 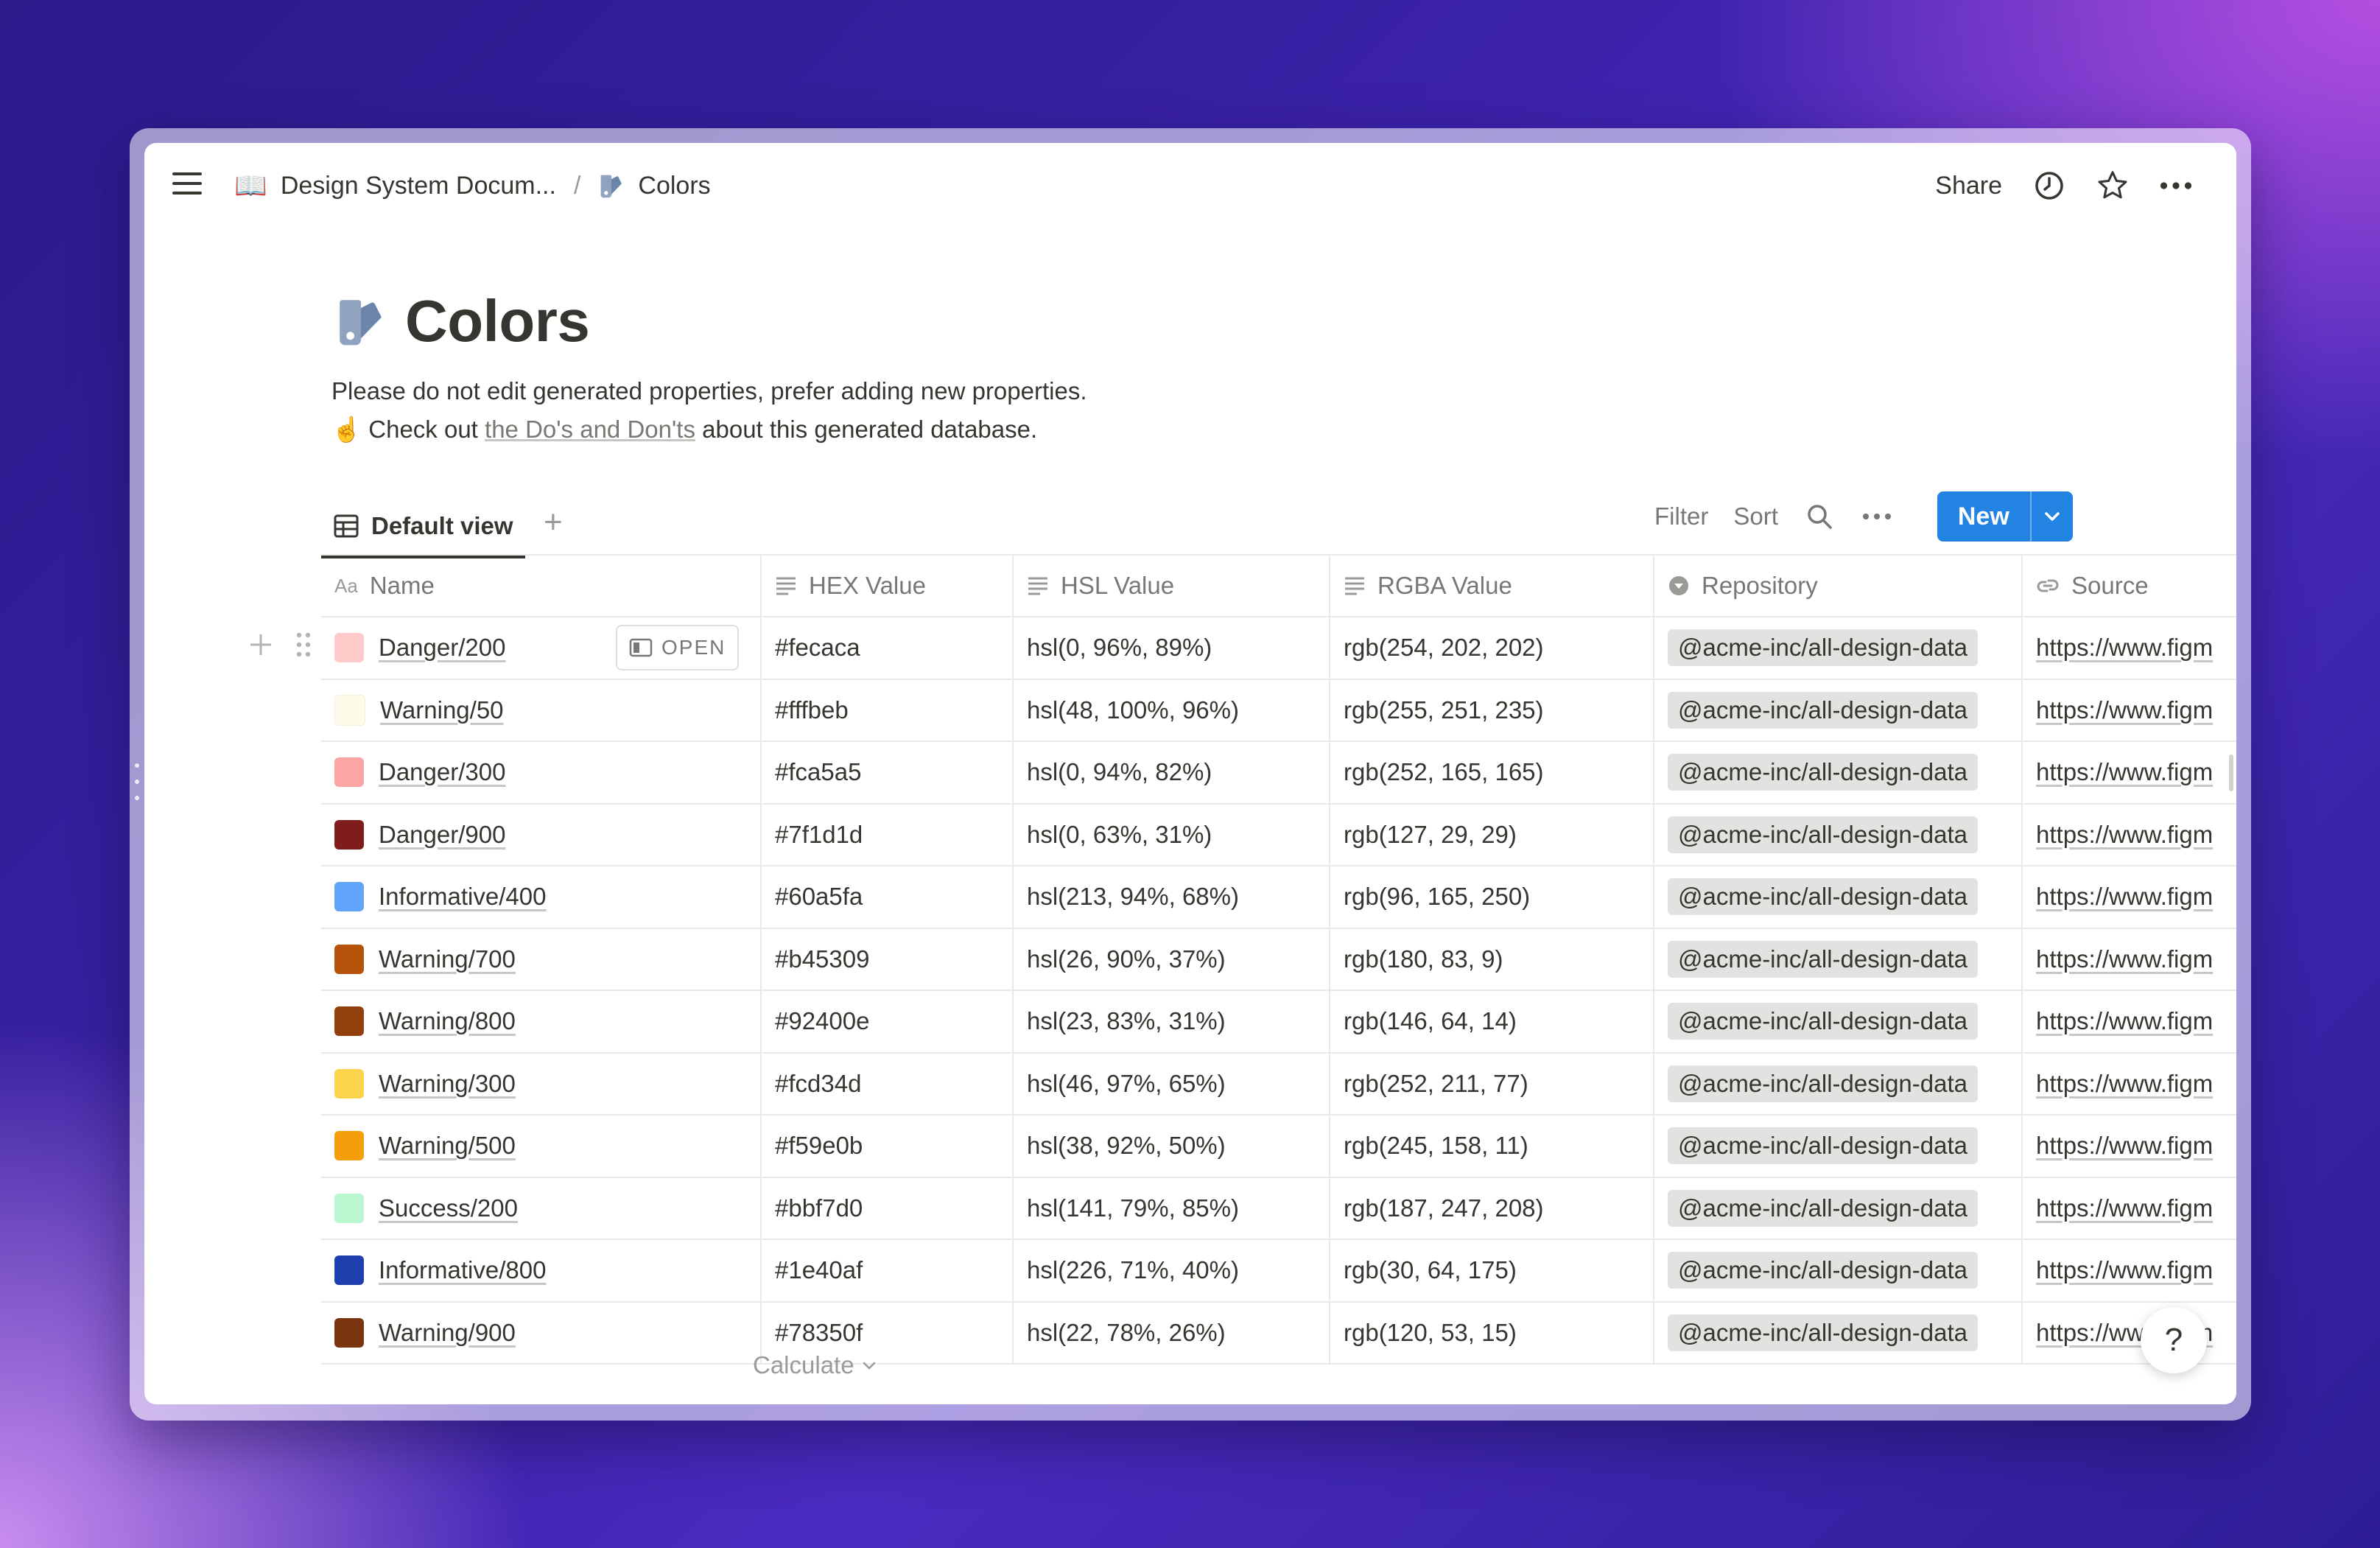 What do you see at coordinates (541, 586) in the screenshot?
I see `column-header-name: Aa Name` at bounding box center [541, 586].